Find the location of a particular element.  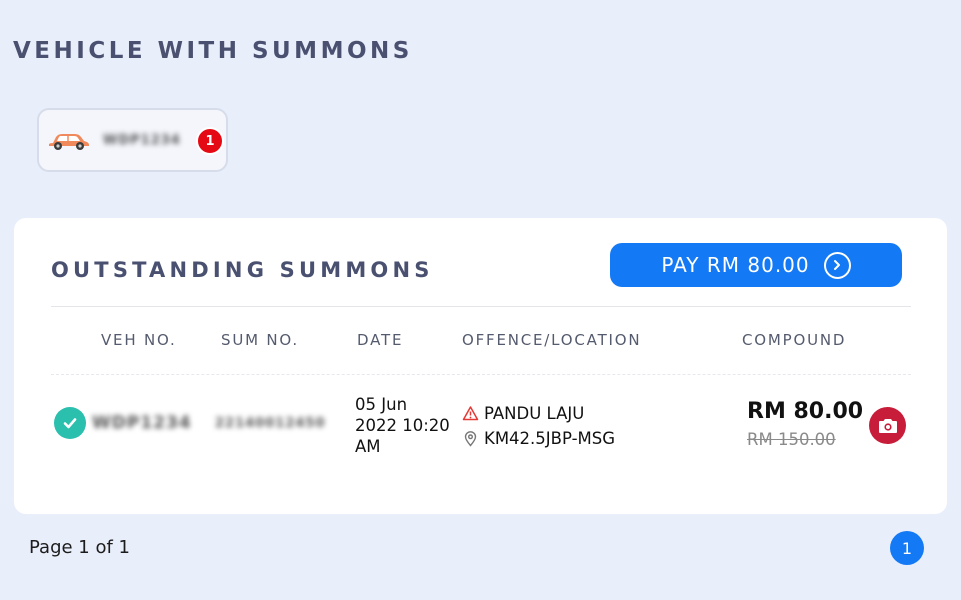

pay-button: PAY RM 80.00 is located at coordinates (756, 265).